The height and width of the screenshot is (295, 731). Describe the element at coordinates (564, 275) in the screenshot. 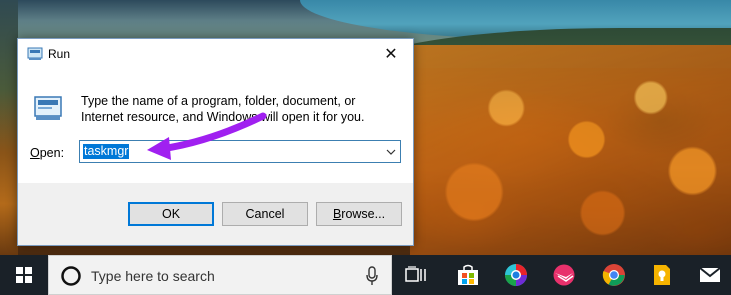

I see `mail-app-icon` at that location.